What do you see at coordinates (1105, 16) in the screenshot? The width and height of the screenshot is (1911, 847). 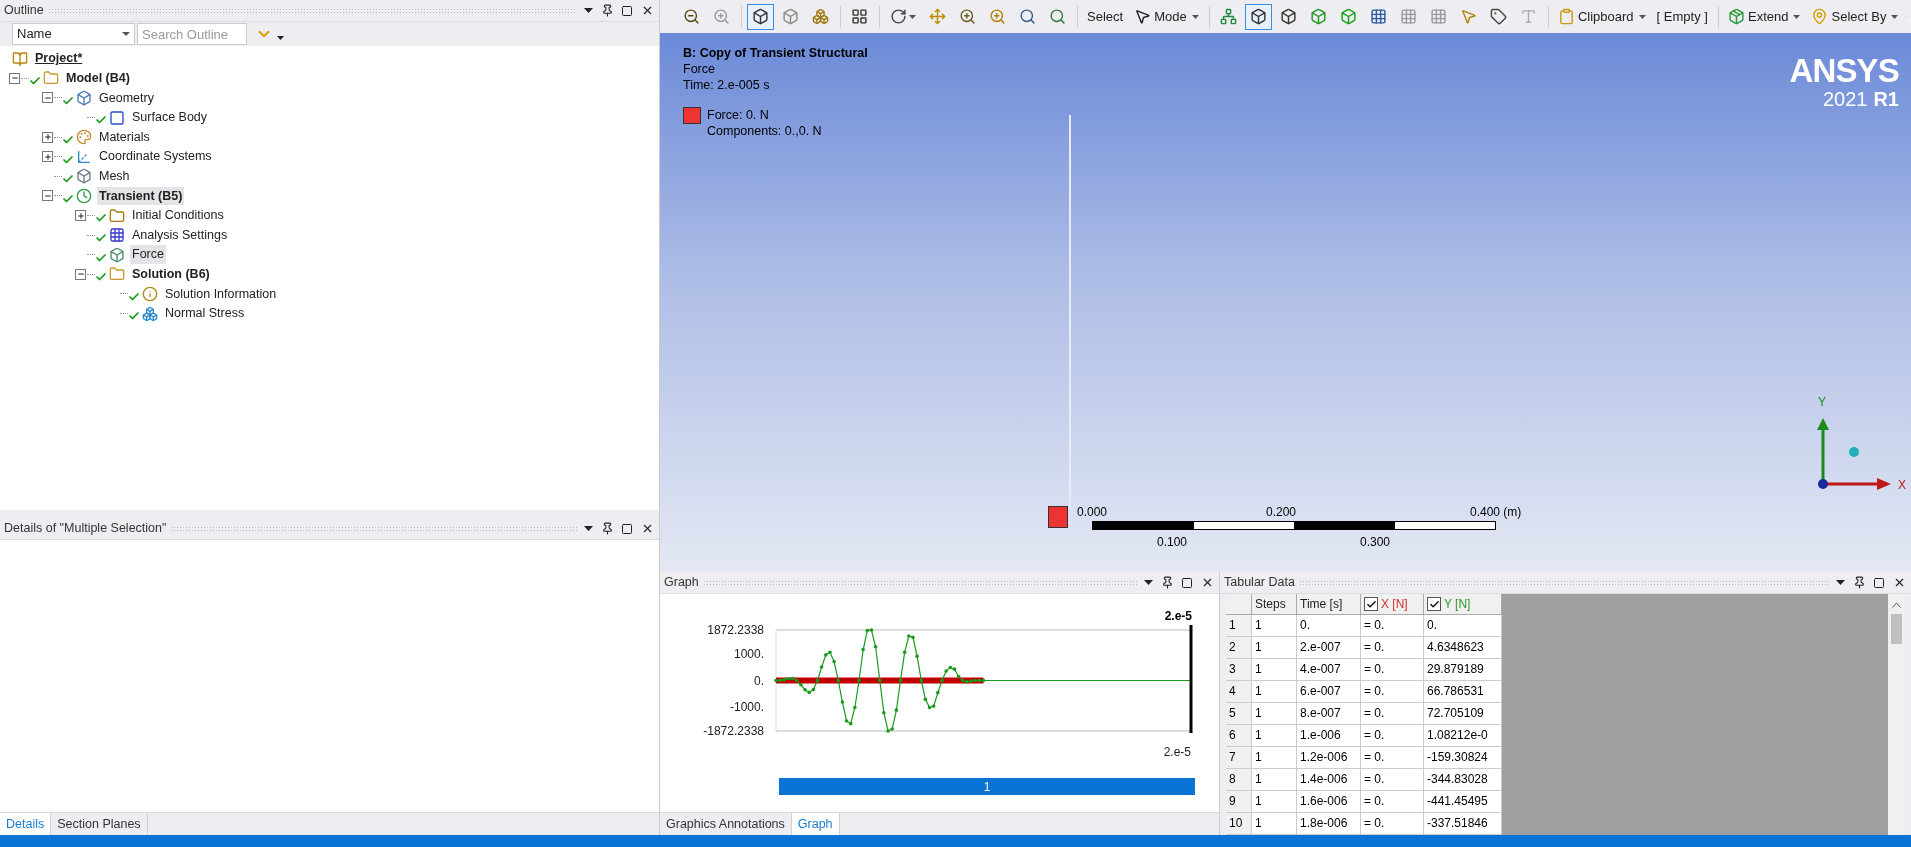 I see `toolbar-button: Select` at bounding box center [1105, 16].